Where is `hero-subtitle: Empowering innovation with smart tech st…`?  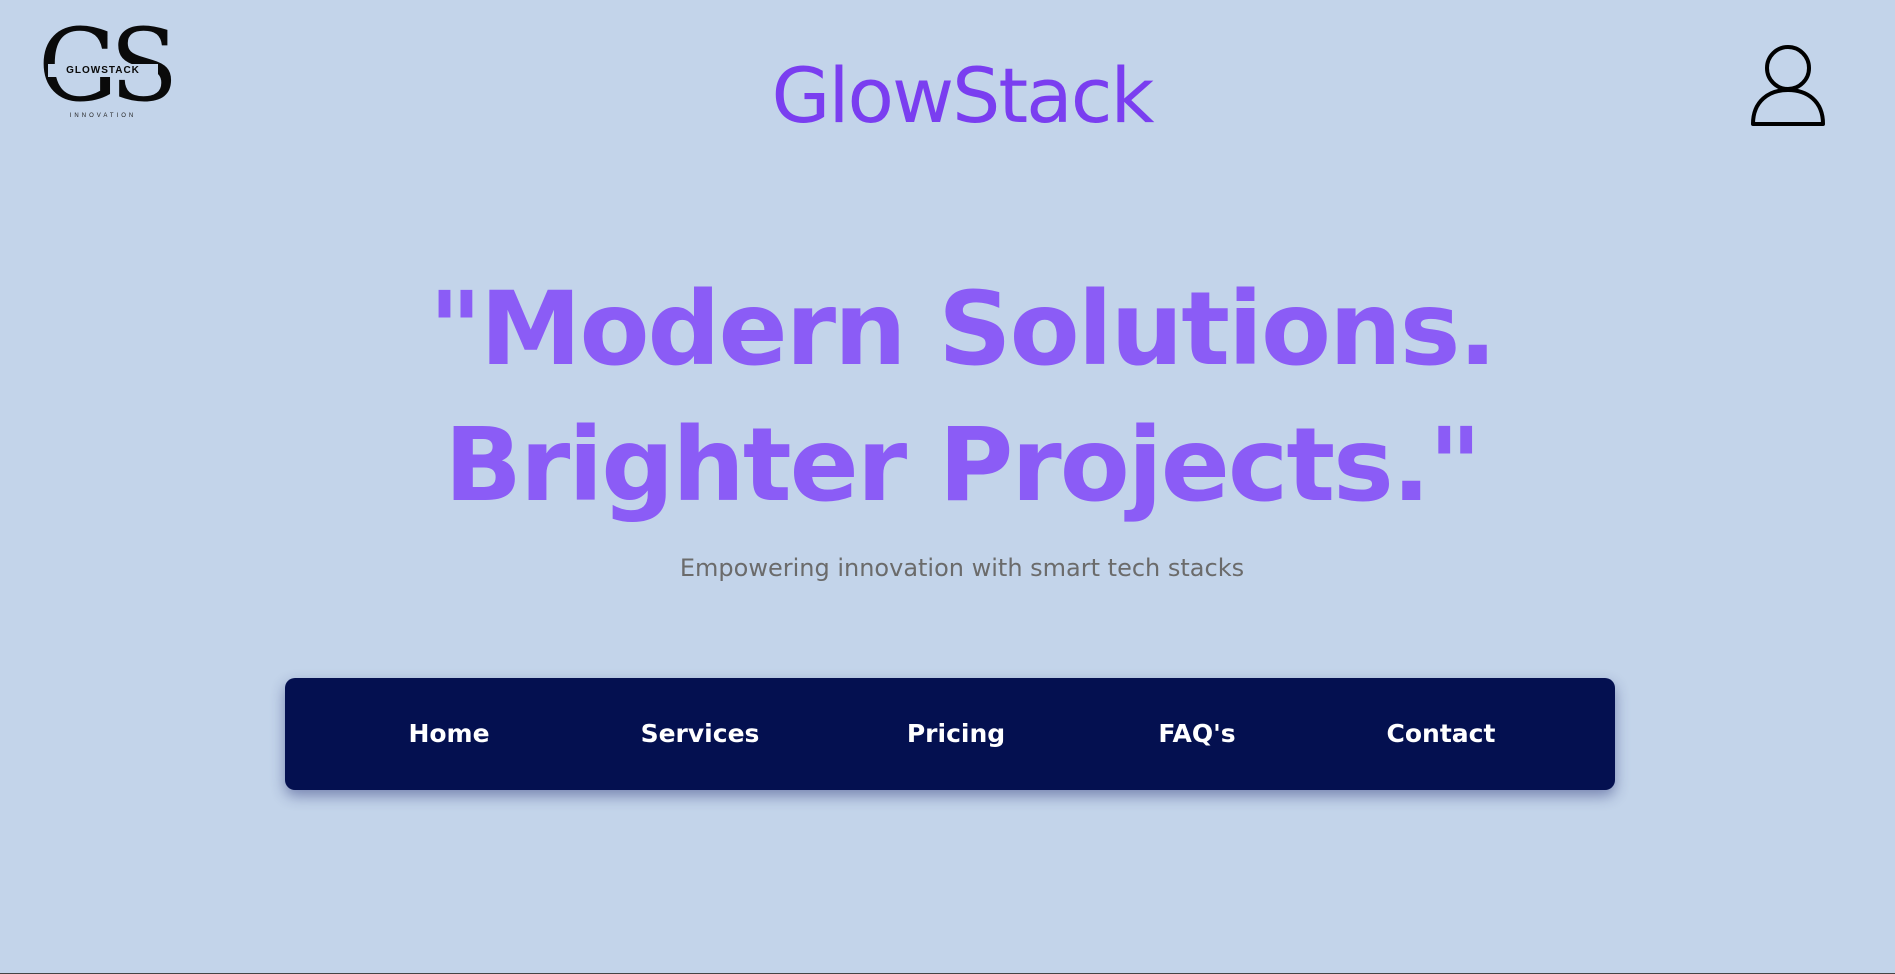 hero-subtitle: Empowering innovation with smart tech st… is located at coordinates (962, 568).